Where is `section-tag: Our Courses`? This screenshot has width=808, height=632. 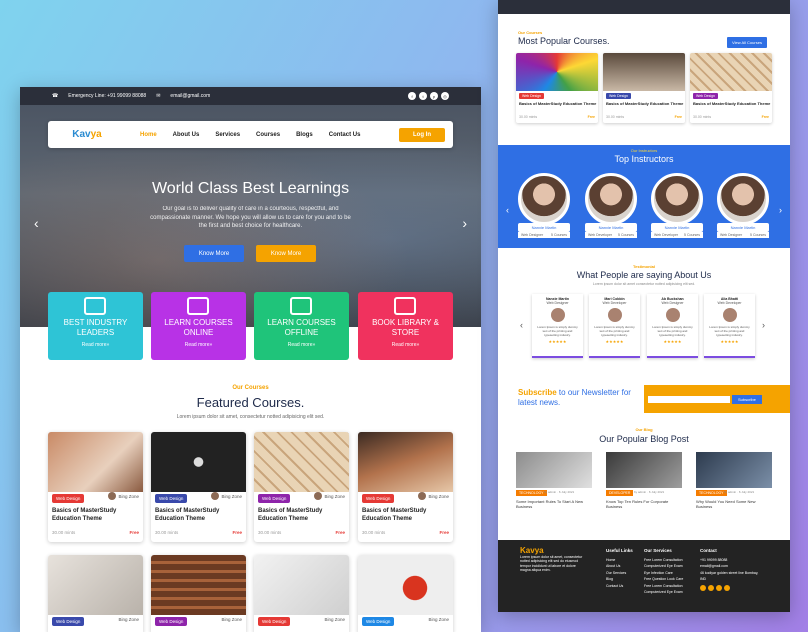
section-tag: Our Courses is located at coordinates (250, 388).